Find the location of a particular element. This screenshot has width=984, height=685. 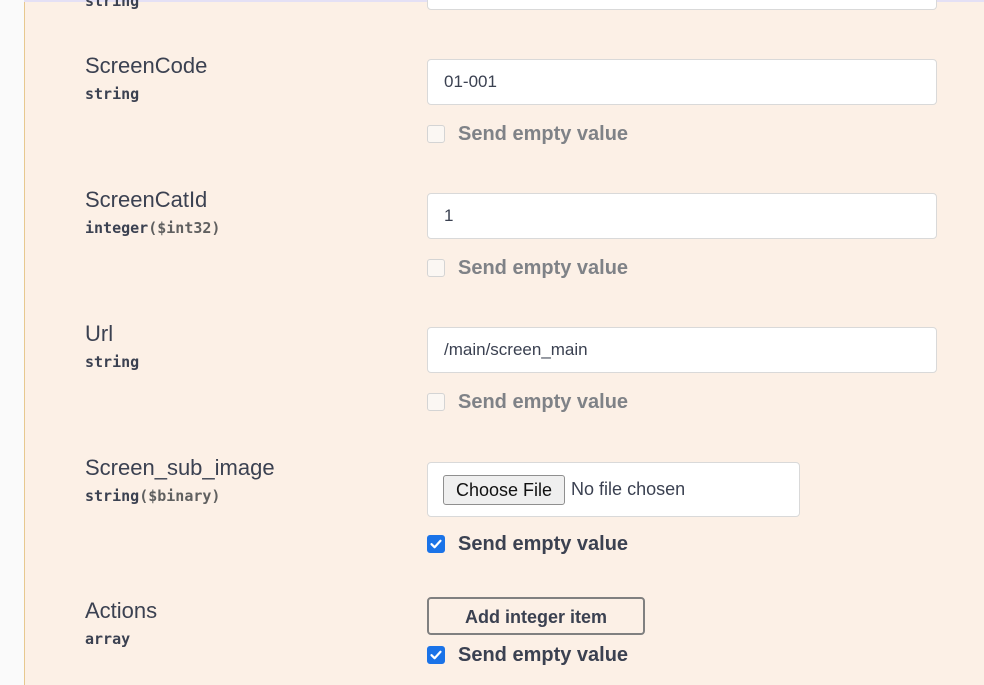

actions-send-empty: Send empty value is located at coordinates (527, 655).